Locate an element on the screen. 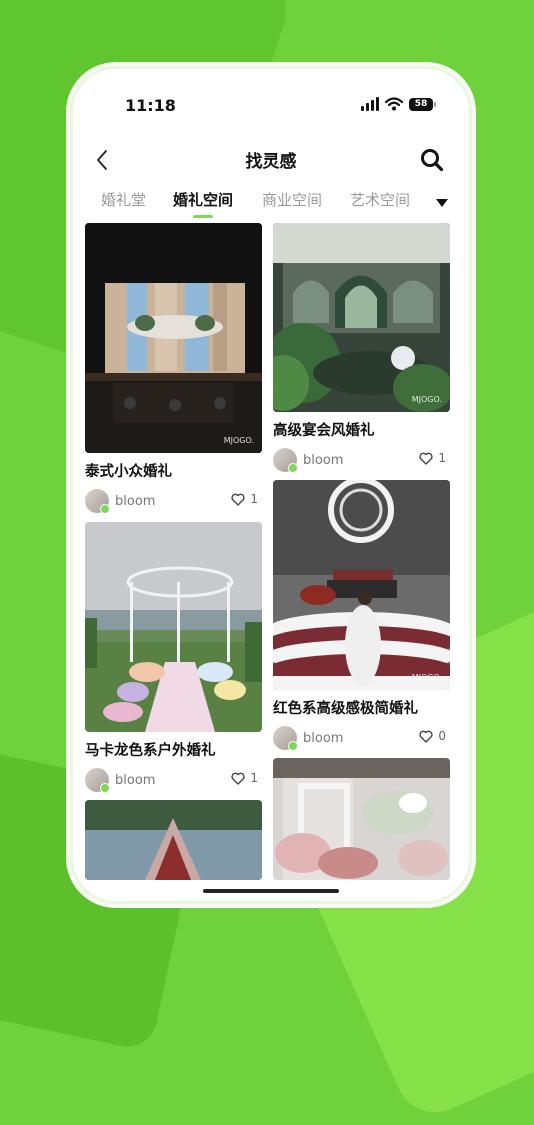 Image resolution: width=534 pixels, height=1125 pixels. category-tabs: 婚礼堂 婚礼空间 商业空间 艺术空间 is located at coordinates (271, 204).